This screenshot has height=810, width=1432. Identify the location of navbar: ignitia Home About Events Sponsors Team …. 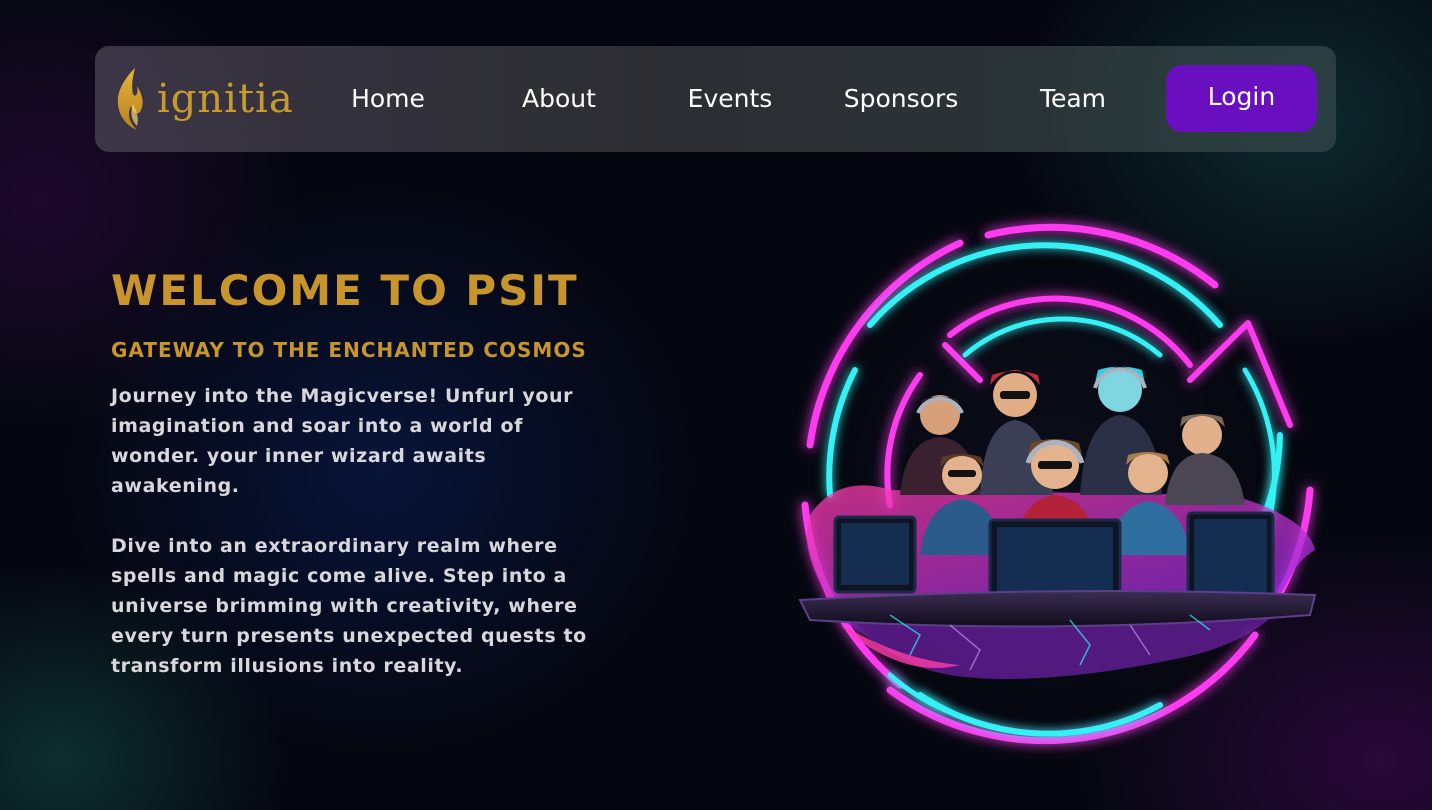
(715, 99).